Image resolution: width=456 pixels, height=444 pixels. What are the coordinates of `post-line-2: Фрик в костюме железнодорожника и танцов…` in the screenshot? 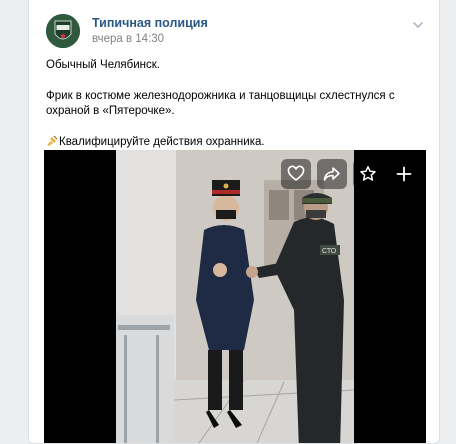 It's located at (220, 103).